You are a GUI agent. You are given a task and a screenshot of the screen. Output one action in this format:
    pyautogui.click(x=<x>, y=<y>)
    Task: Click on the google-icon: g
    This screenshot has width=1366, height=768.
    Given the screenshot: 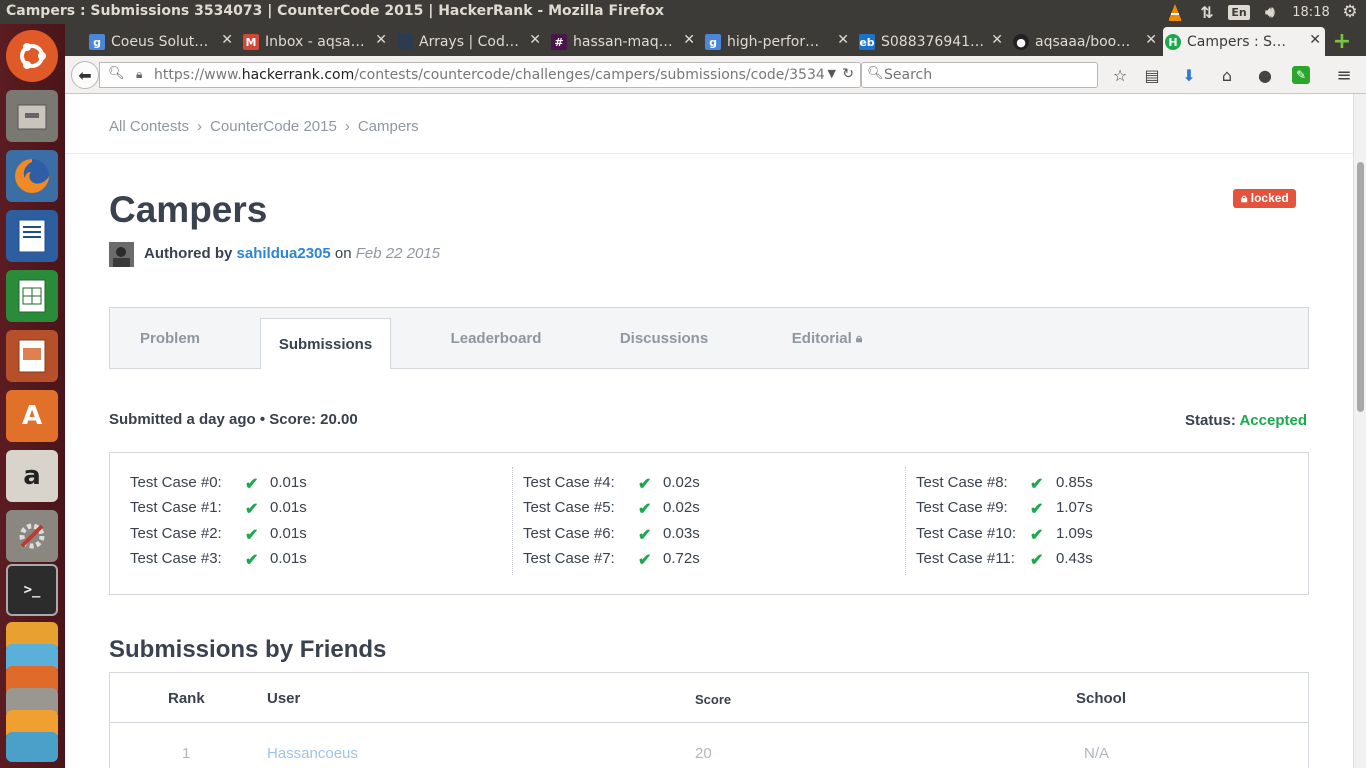 What is the action you would take?
    pyautogui.click(x=97, y=42)
    